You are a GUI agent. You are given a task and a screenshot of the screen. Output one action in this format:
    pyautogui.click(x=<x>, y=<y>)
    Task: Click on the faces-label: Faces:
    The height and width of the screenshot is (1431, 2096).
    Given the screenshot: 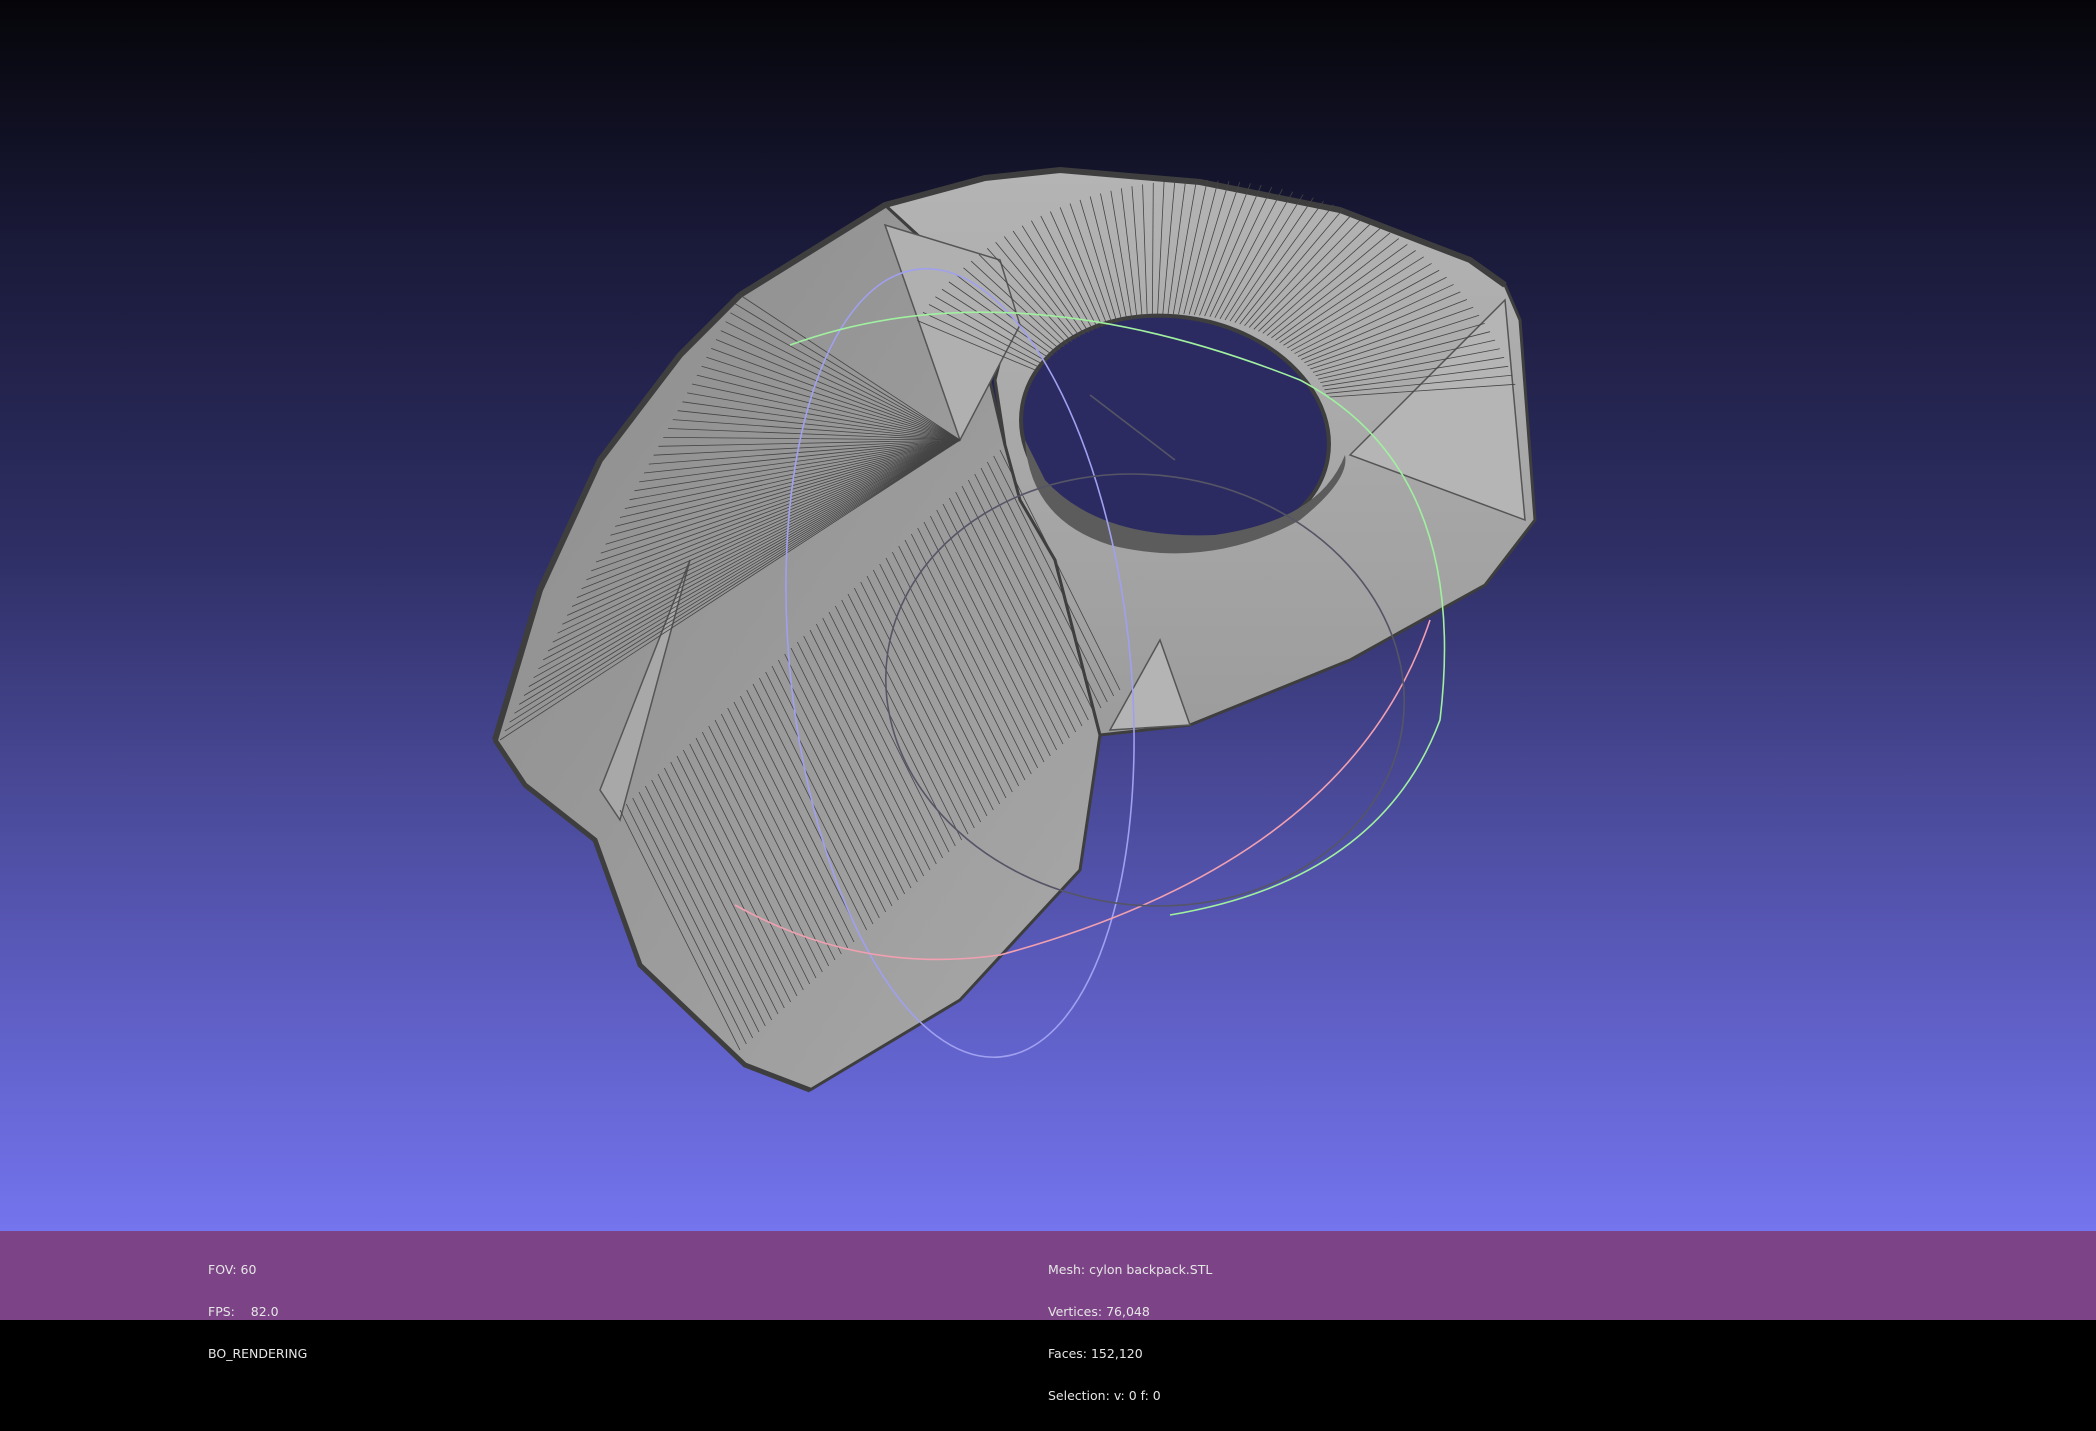 What is the action you would take?
    pyautogui.click(x=1067, y=1353)
    